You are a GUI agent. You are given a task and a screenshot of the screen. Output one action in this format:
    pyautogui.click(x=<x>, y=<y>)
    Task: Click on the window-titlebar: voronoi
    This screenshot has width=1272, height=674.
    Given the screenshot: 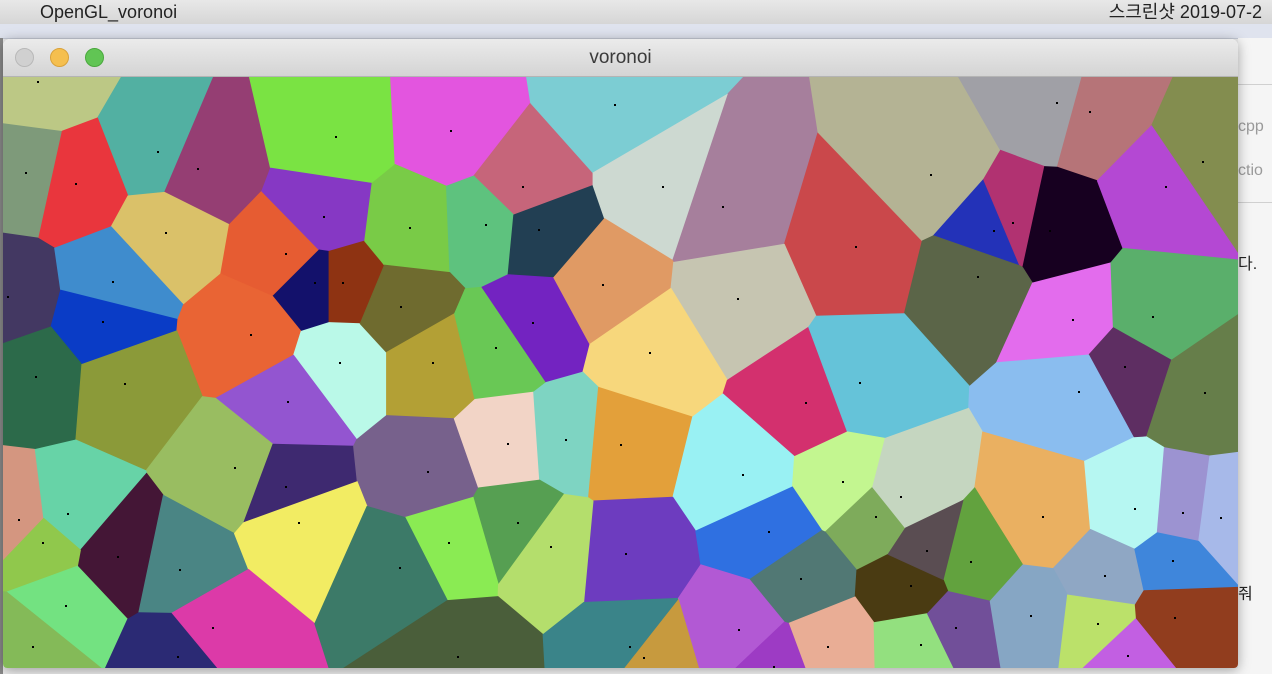 What is the action you would take?
    pyautogui.click(x=620, y=58)
    